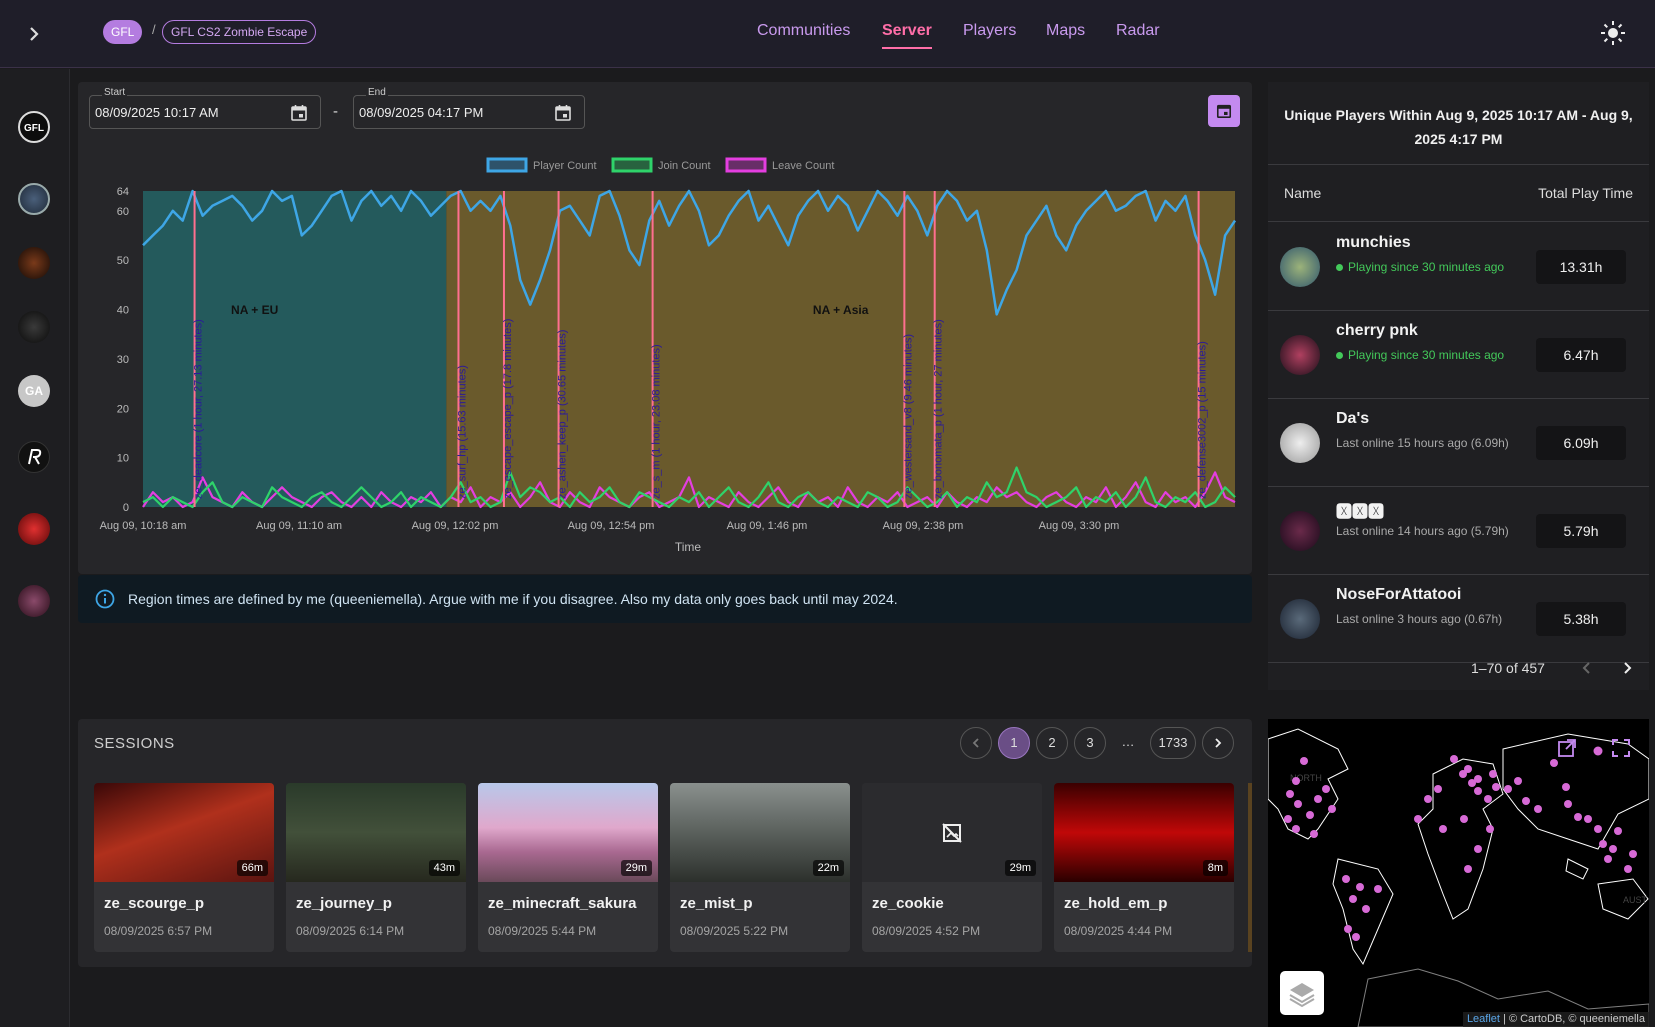 Image resolution: width=1655 pixels, height=1027 pixels. What do you see at coordinates (1138, 31) in the screenshot?
I see `nav-radar: Radar` at bounding box center [1138, 31].